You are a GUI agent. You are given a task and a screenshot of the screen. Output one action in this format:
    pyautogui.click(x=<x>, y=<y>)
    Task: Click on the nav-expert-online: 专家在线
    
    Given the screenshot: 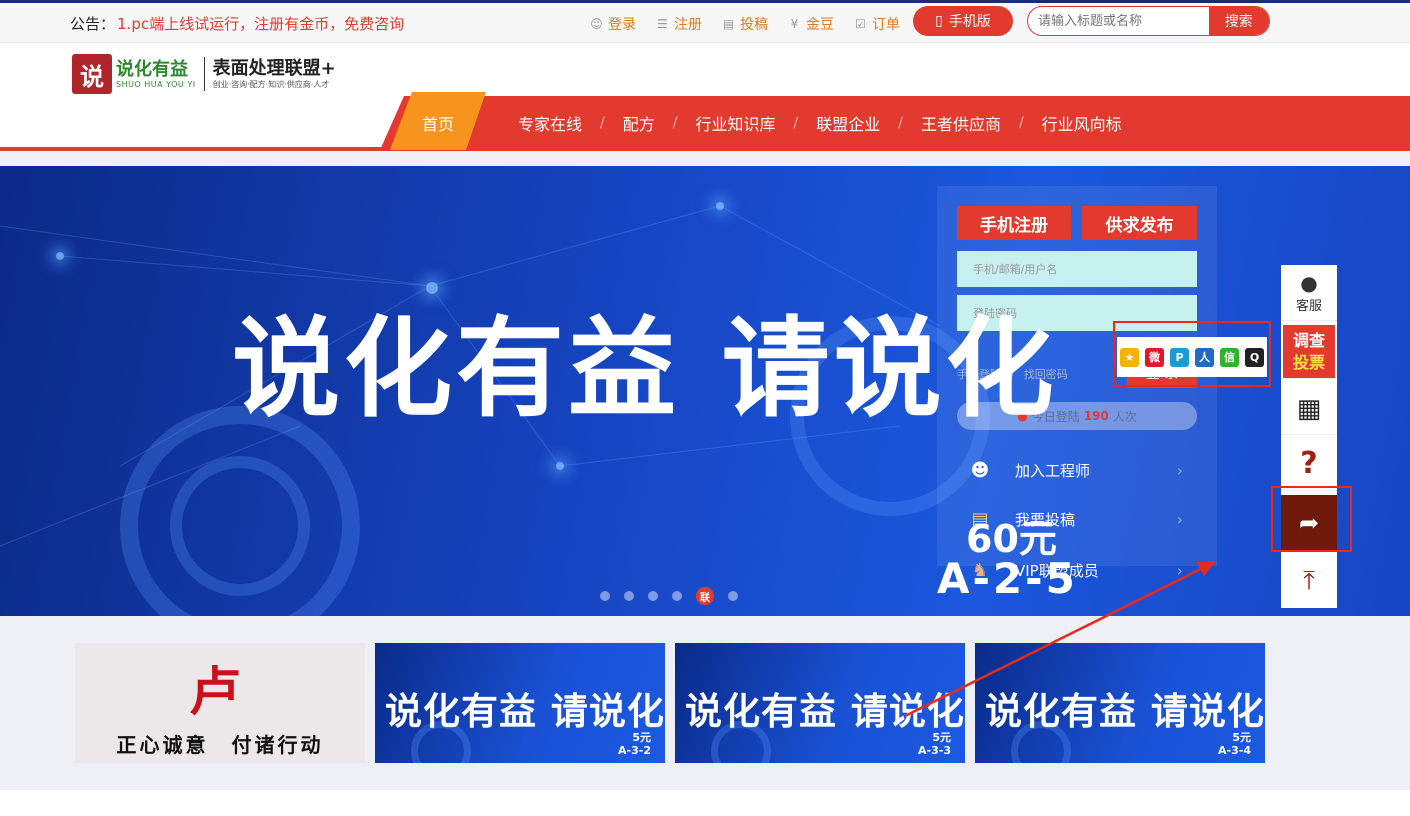 What is the action you would take?
    pyautogui.click(x=550, y=123)
    